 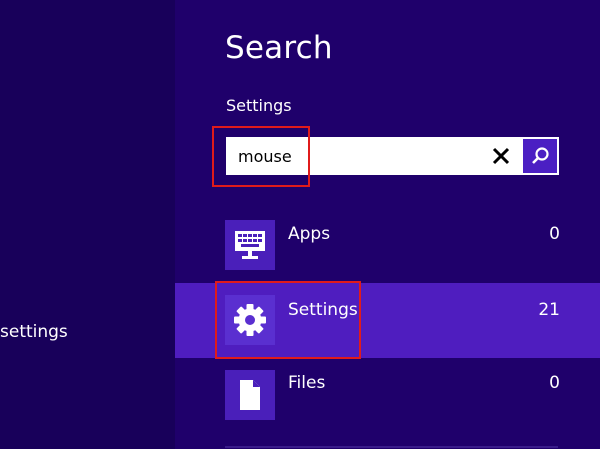 What do you see at coordinates (279, 48) in the screenshot?
I see `search-title: Search` at bounding box center [279, 48].